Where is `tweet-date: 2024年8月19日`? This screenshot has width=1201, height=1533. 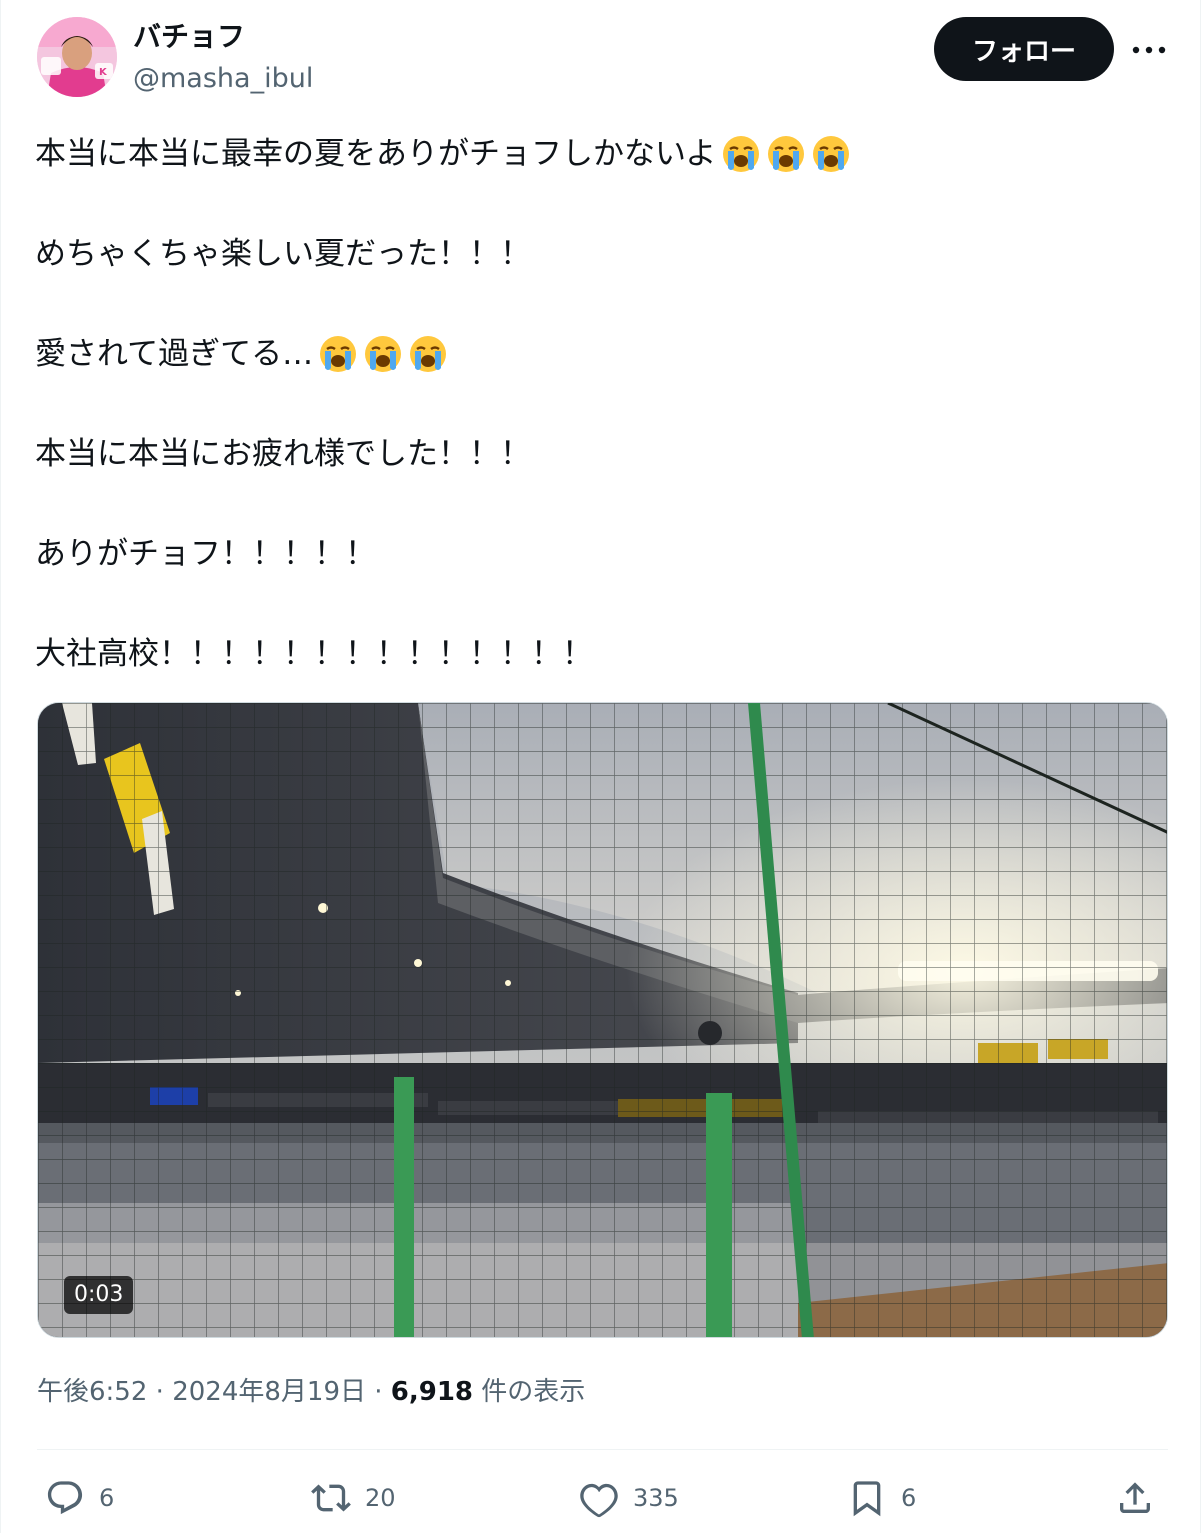 tweet-date: 2024年8月19日 is located at coordinates (269, 1392).